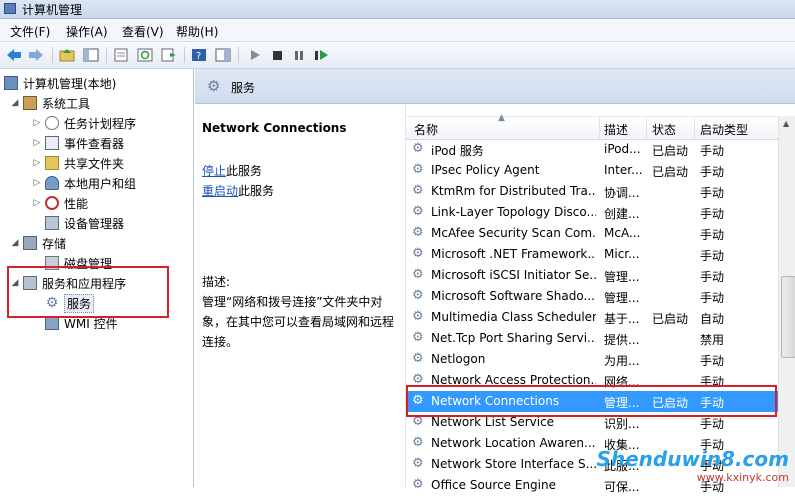  Describe the element at coordinates (214, 171) in the screenshot. I see `stop-service-link: 停止` at that location.